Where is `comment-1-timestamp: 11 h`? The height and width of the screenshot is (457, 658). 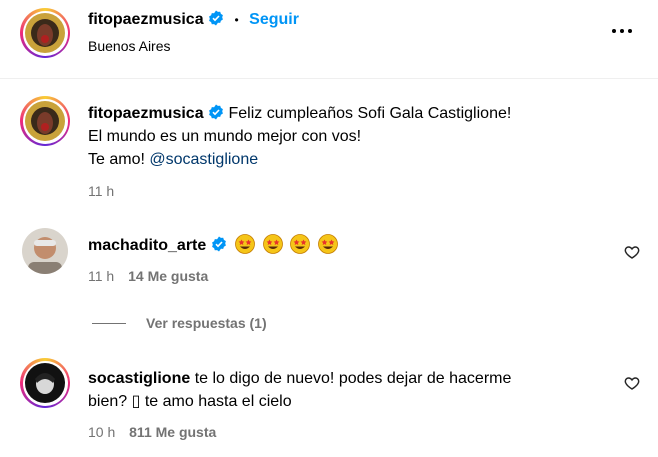
comment-1-timestamp: 11 h is located at coordinates (101, 276).